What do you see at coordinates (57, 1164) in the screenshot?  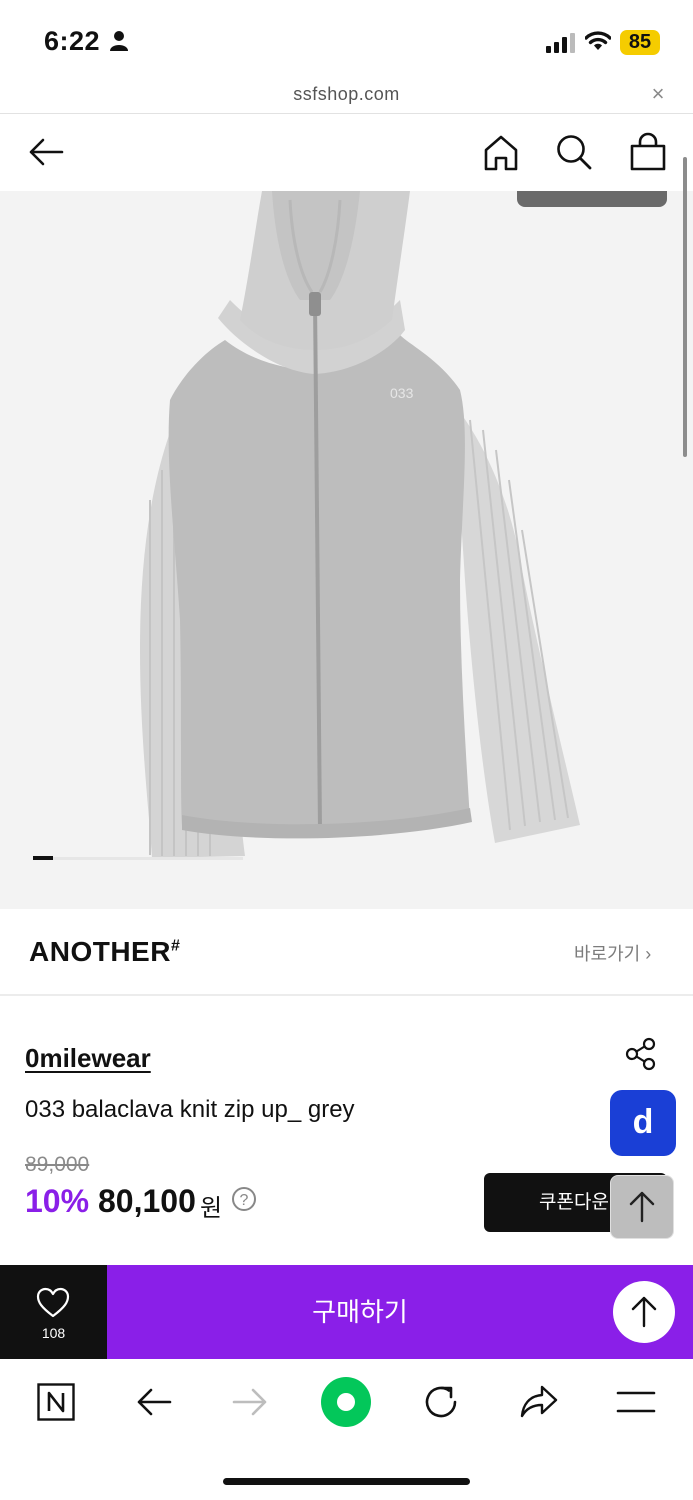 I see `original-price: 89,000` at bounding box center [57, 1164].